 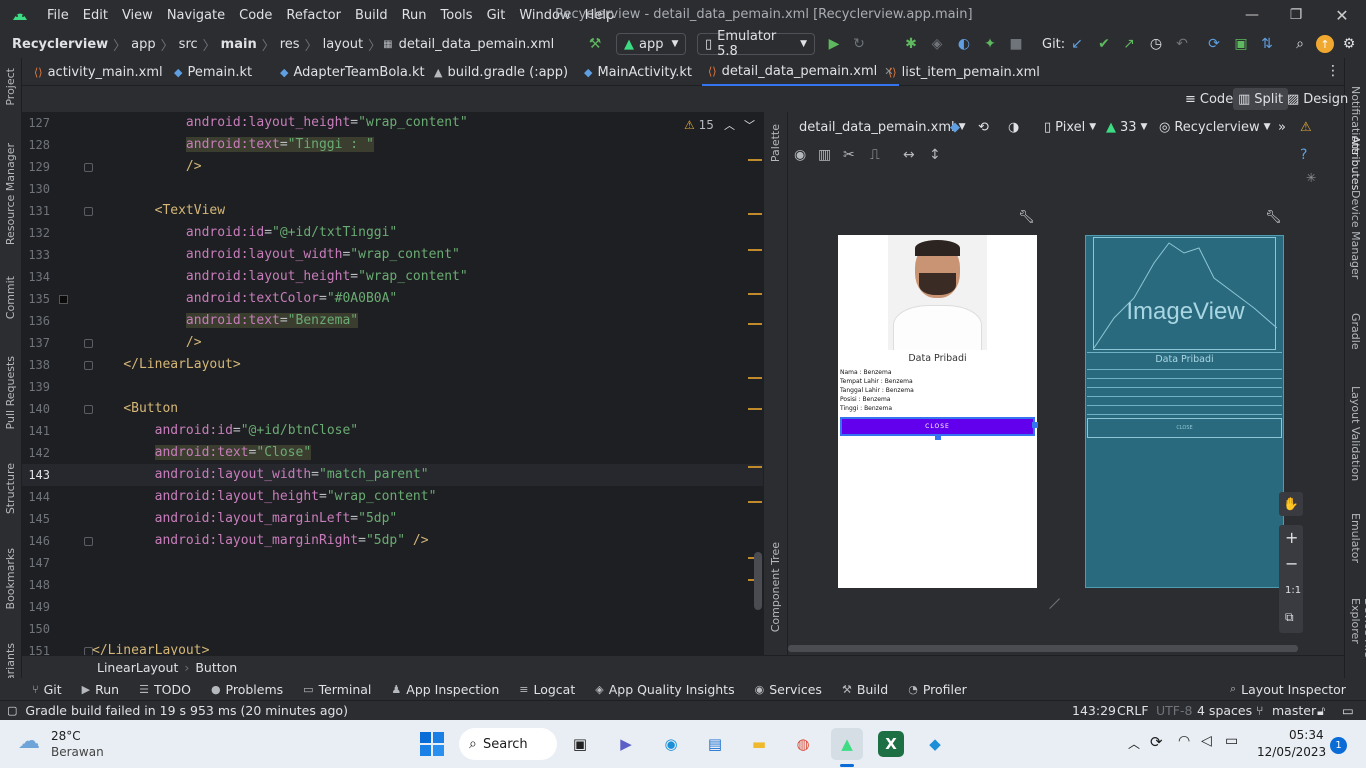 I want to click on menu-view: View, so click(x=137, y=15).